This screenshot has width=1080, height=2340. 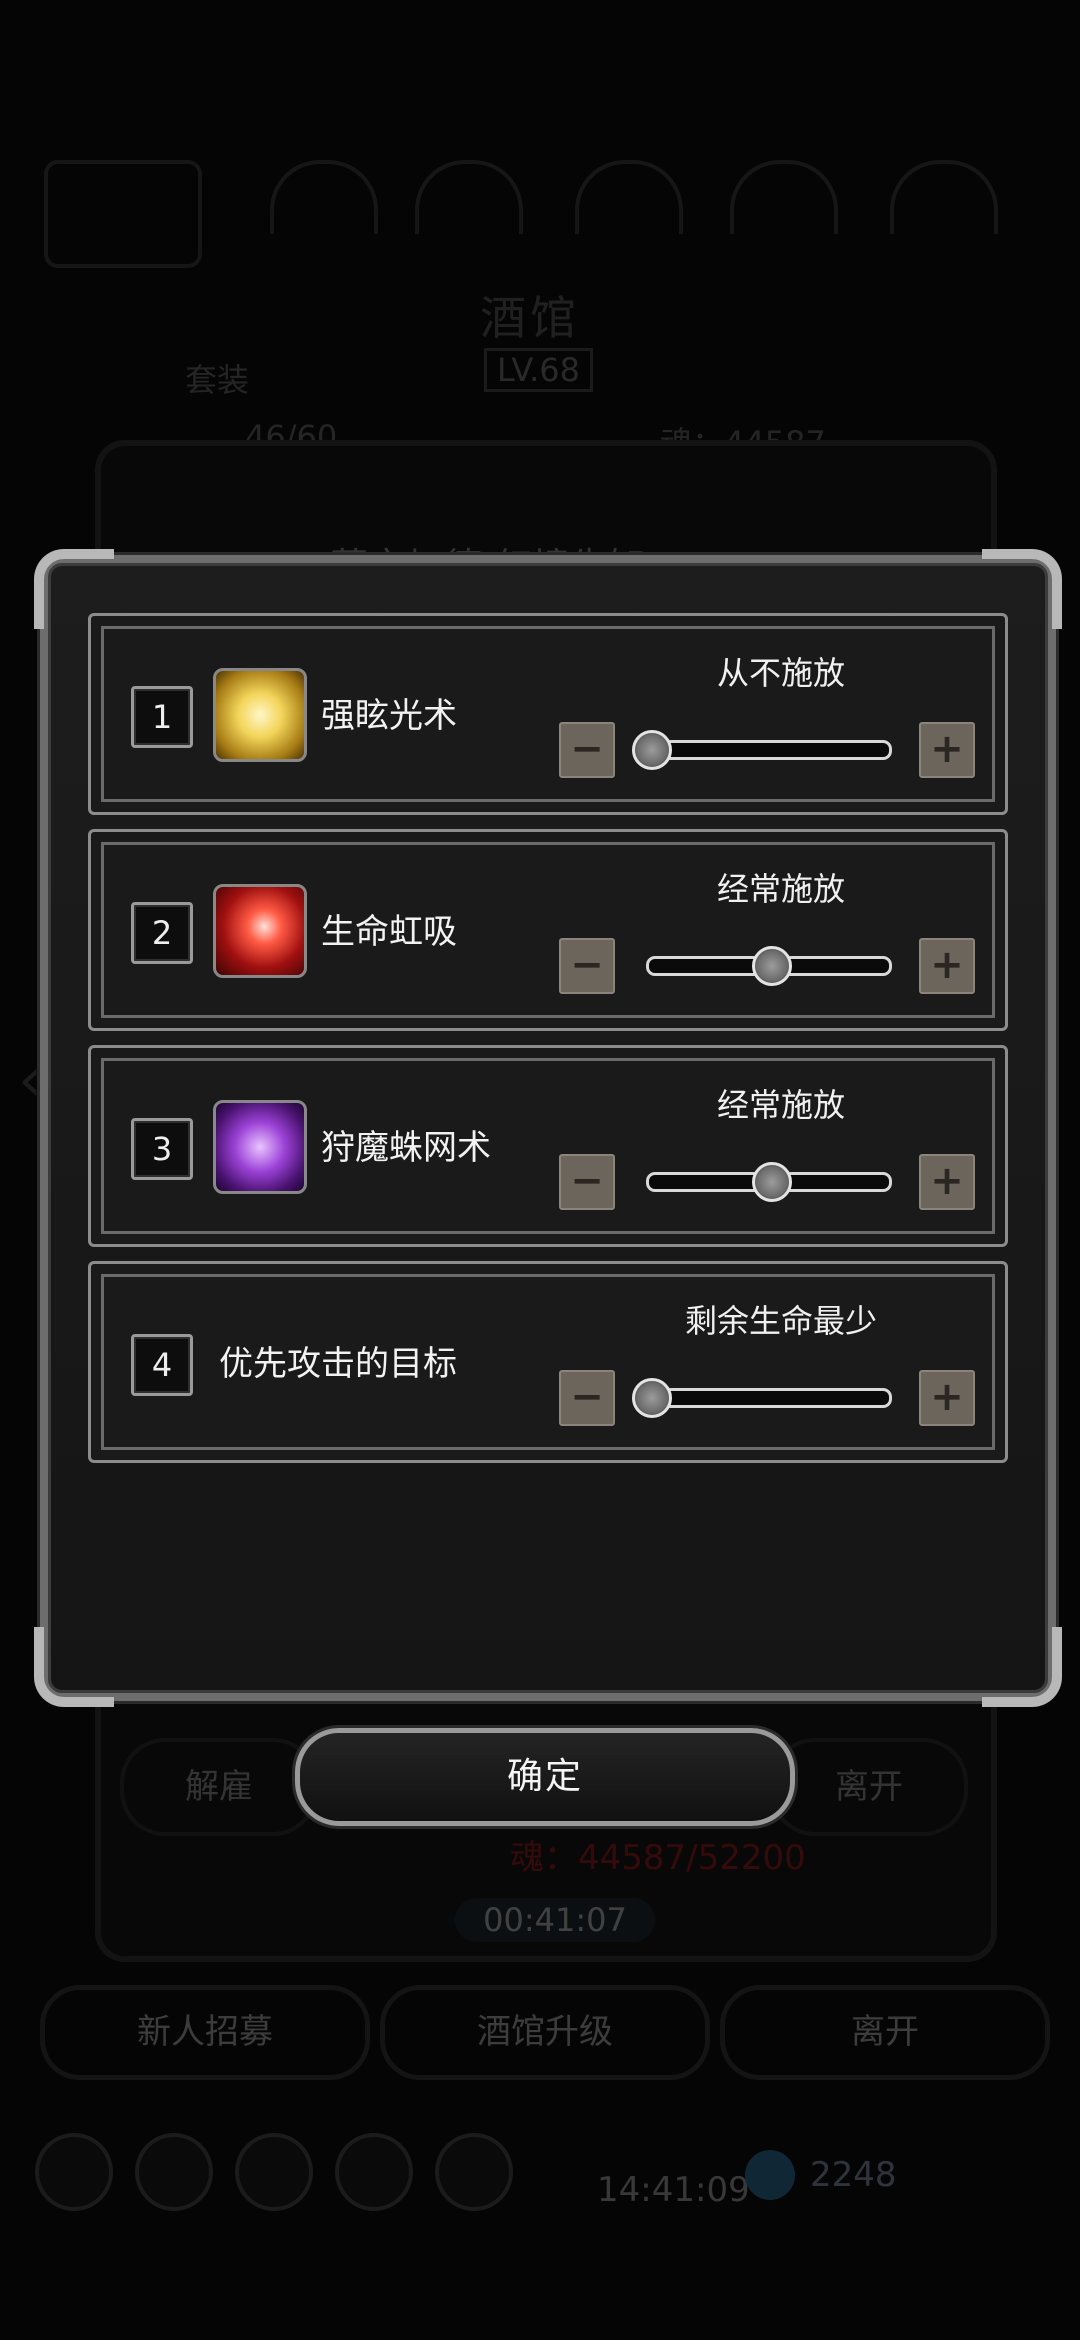 What do you see at coordinates (548, 1146) in the screenshot?
I see `skill-row-3: 3 狩魔蛛网术 经常施放 − +` at bounding box center [548, 1146].